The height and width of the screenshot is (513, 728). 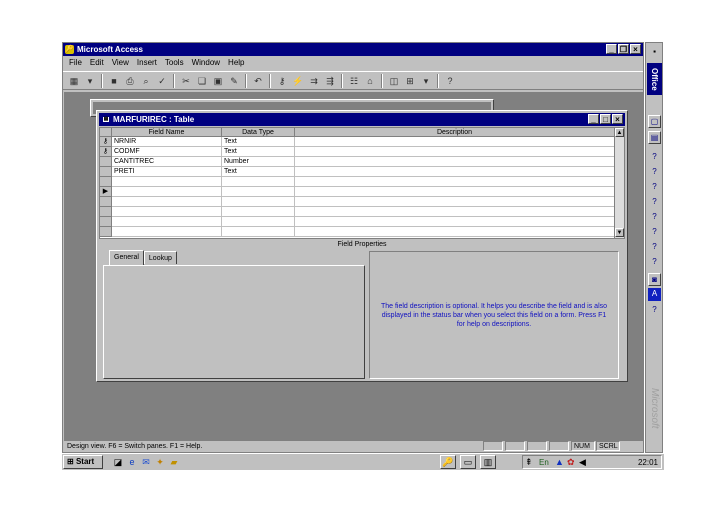 I want to click on tab-general: General, so click(x=126, y=257).